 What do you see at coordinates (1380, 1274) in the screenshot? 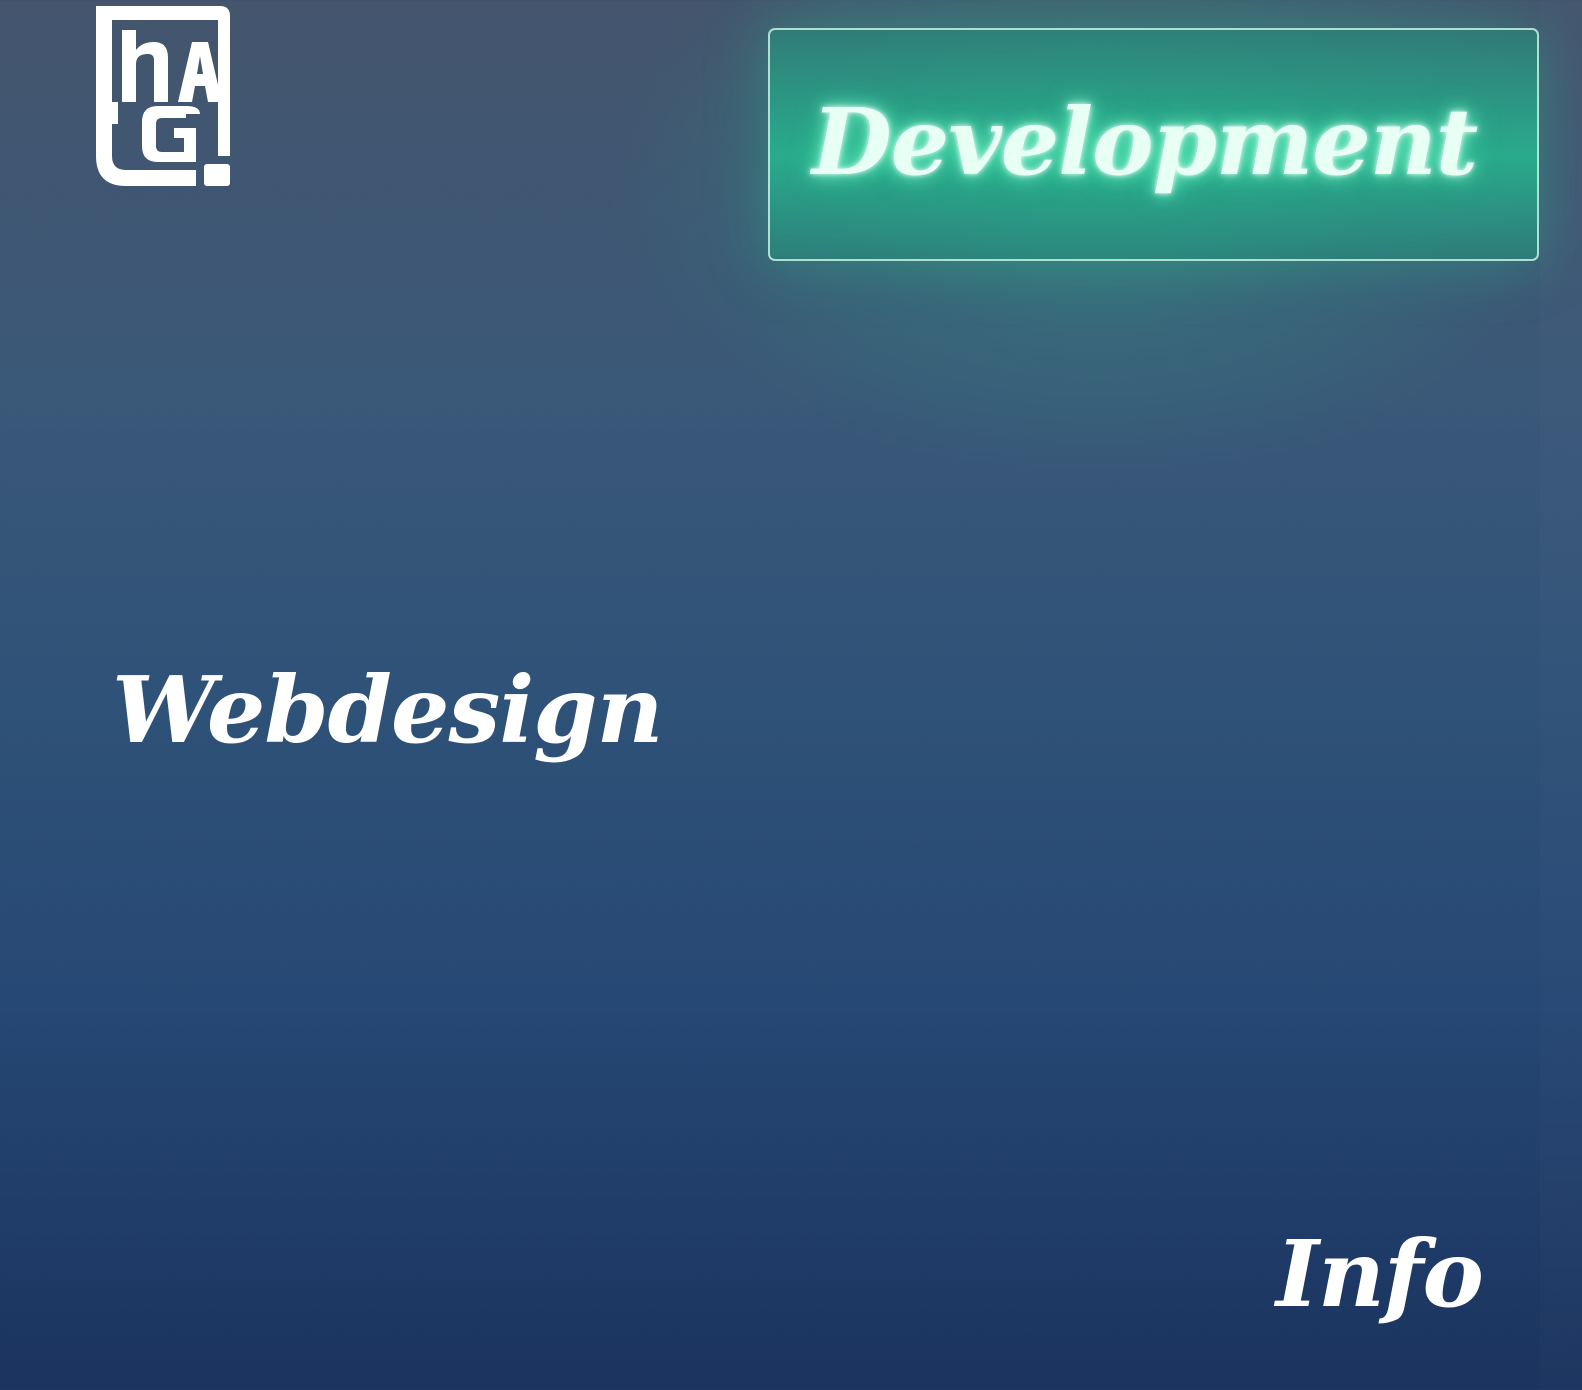
I see `nav-link-info: Info` at bounding box center [1380, 1274].